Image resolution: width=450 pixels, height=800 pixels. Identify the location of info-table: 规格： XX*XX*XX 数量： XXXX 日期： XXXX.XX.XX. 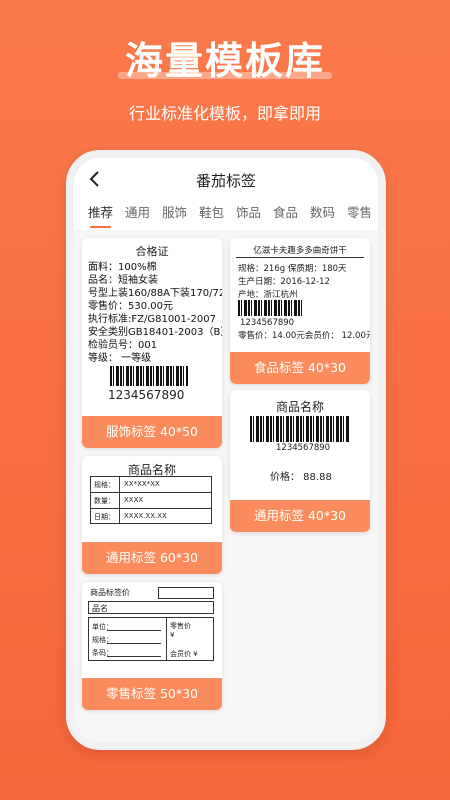
(151, 500).